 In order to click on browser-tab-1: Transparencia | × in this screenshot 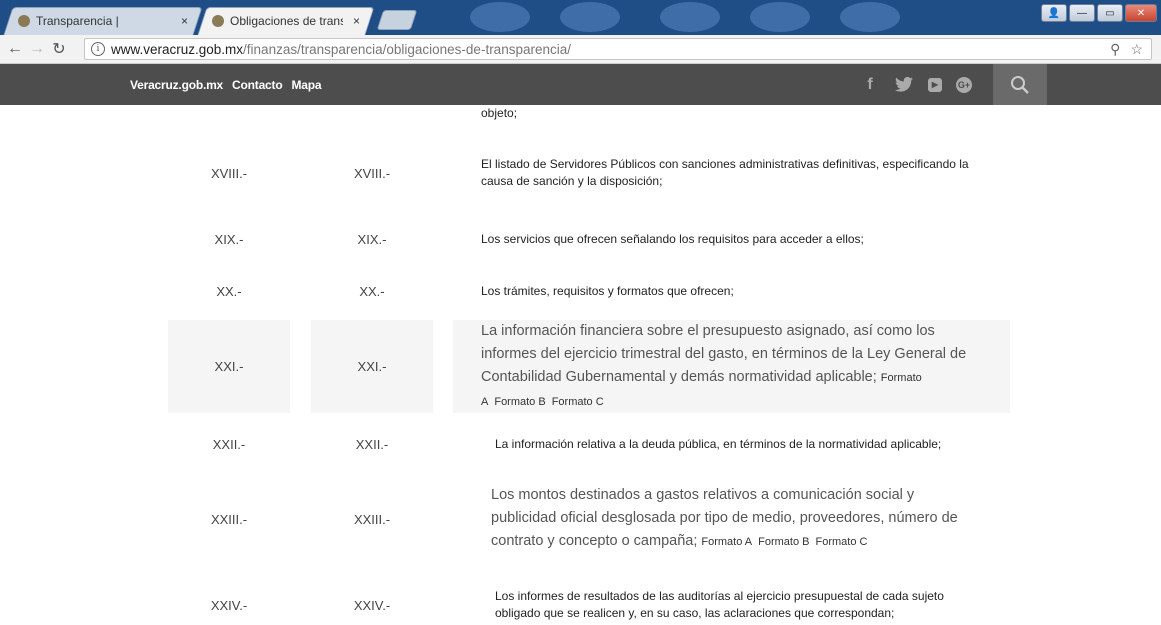, I will do `click(103, 21)`.